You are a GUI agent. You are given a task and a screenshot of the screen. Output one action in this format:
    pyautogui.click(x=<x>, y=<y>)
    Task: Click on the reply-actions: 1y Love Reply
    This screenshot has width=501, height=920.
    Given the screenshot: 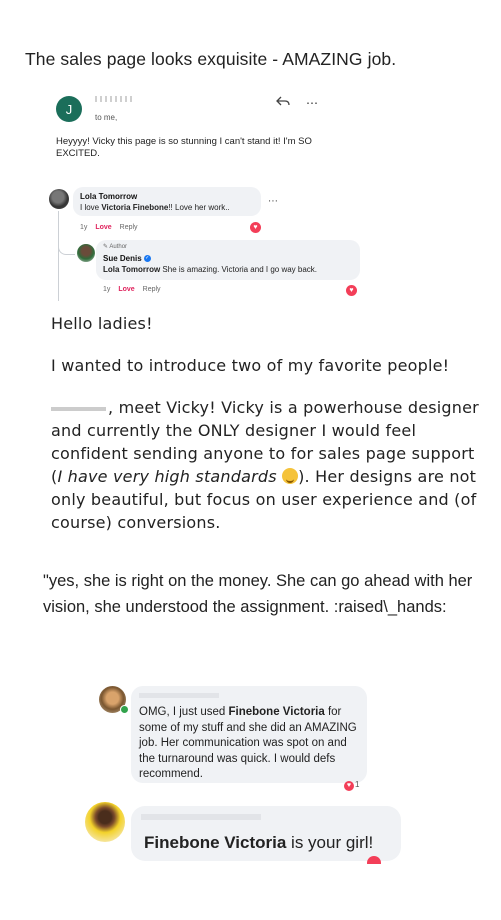 What is the action you would take?
    pyautogui.click(x=132, y=289)
    